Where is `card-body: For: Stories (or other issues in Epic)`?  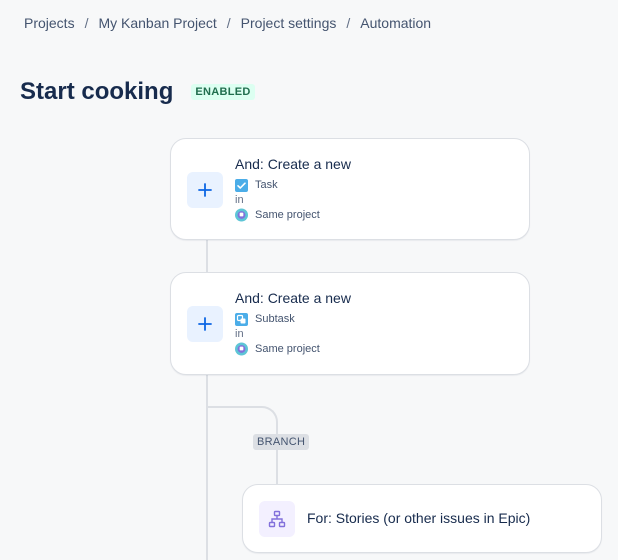 card-body: For: Stories (or other issues in Epic) is located at coordinates (418, 518).